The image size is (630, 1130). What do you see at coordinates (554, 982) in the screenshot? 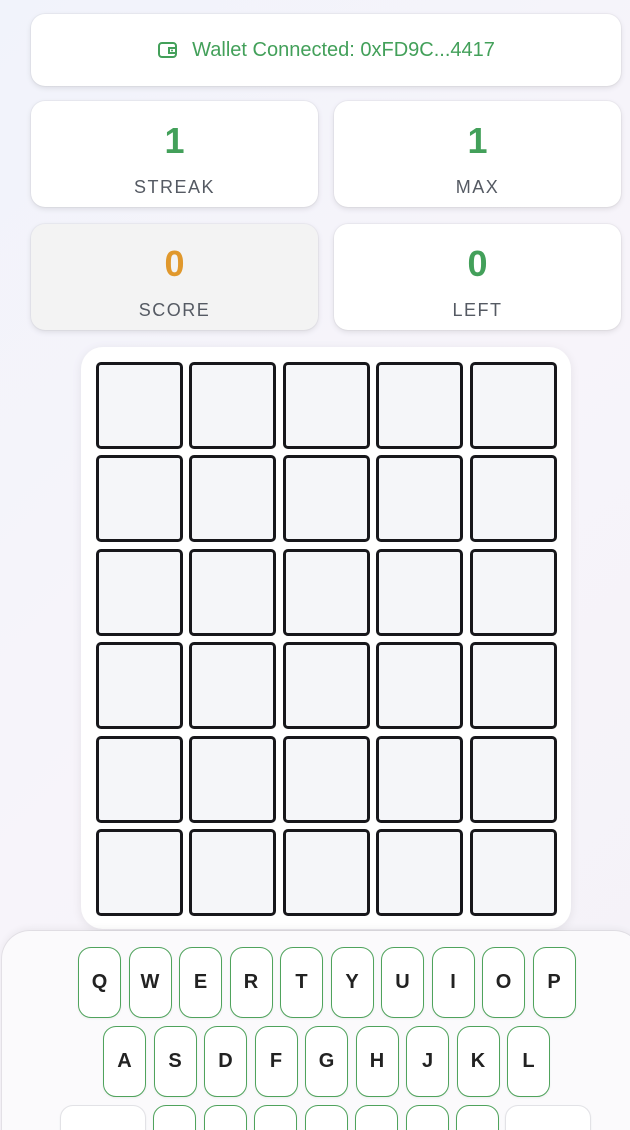
I see `key-p: P` at bounding box center [554, 982].